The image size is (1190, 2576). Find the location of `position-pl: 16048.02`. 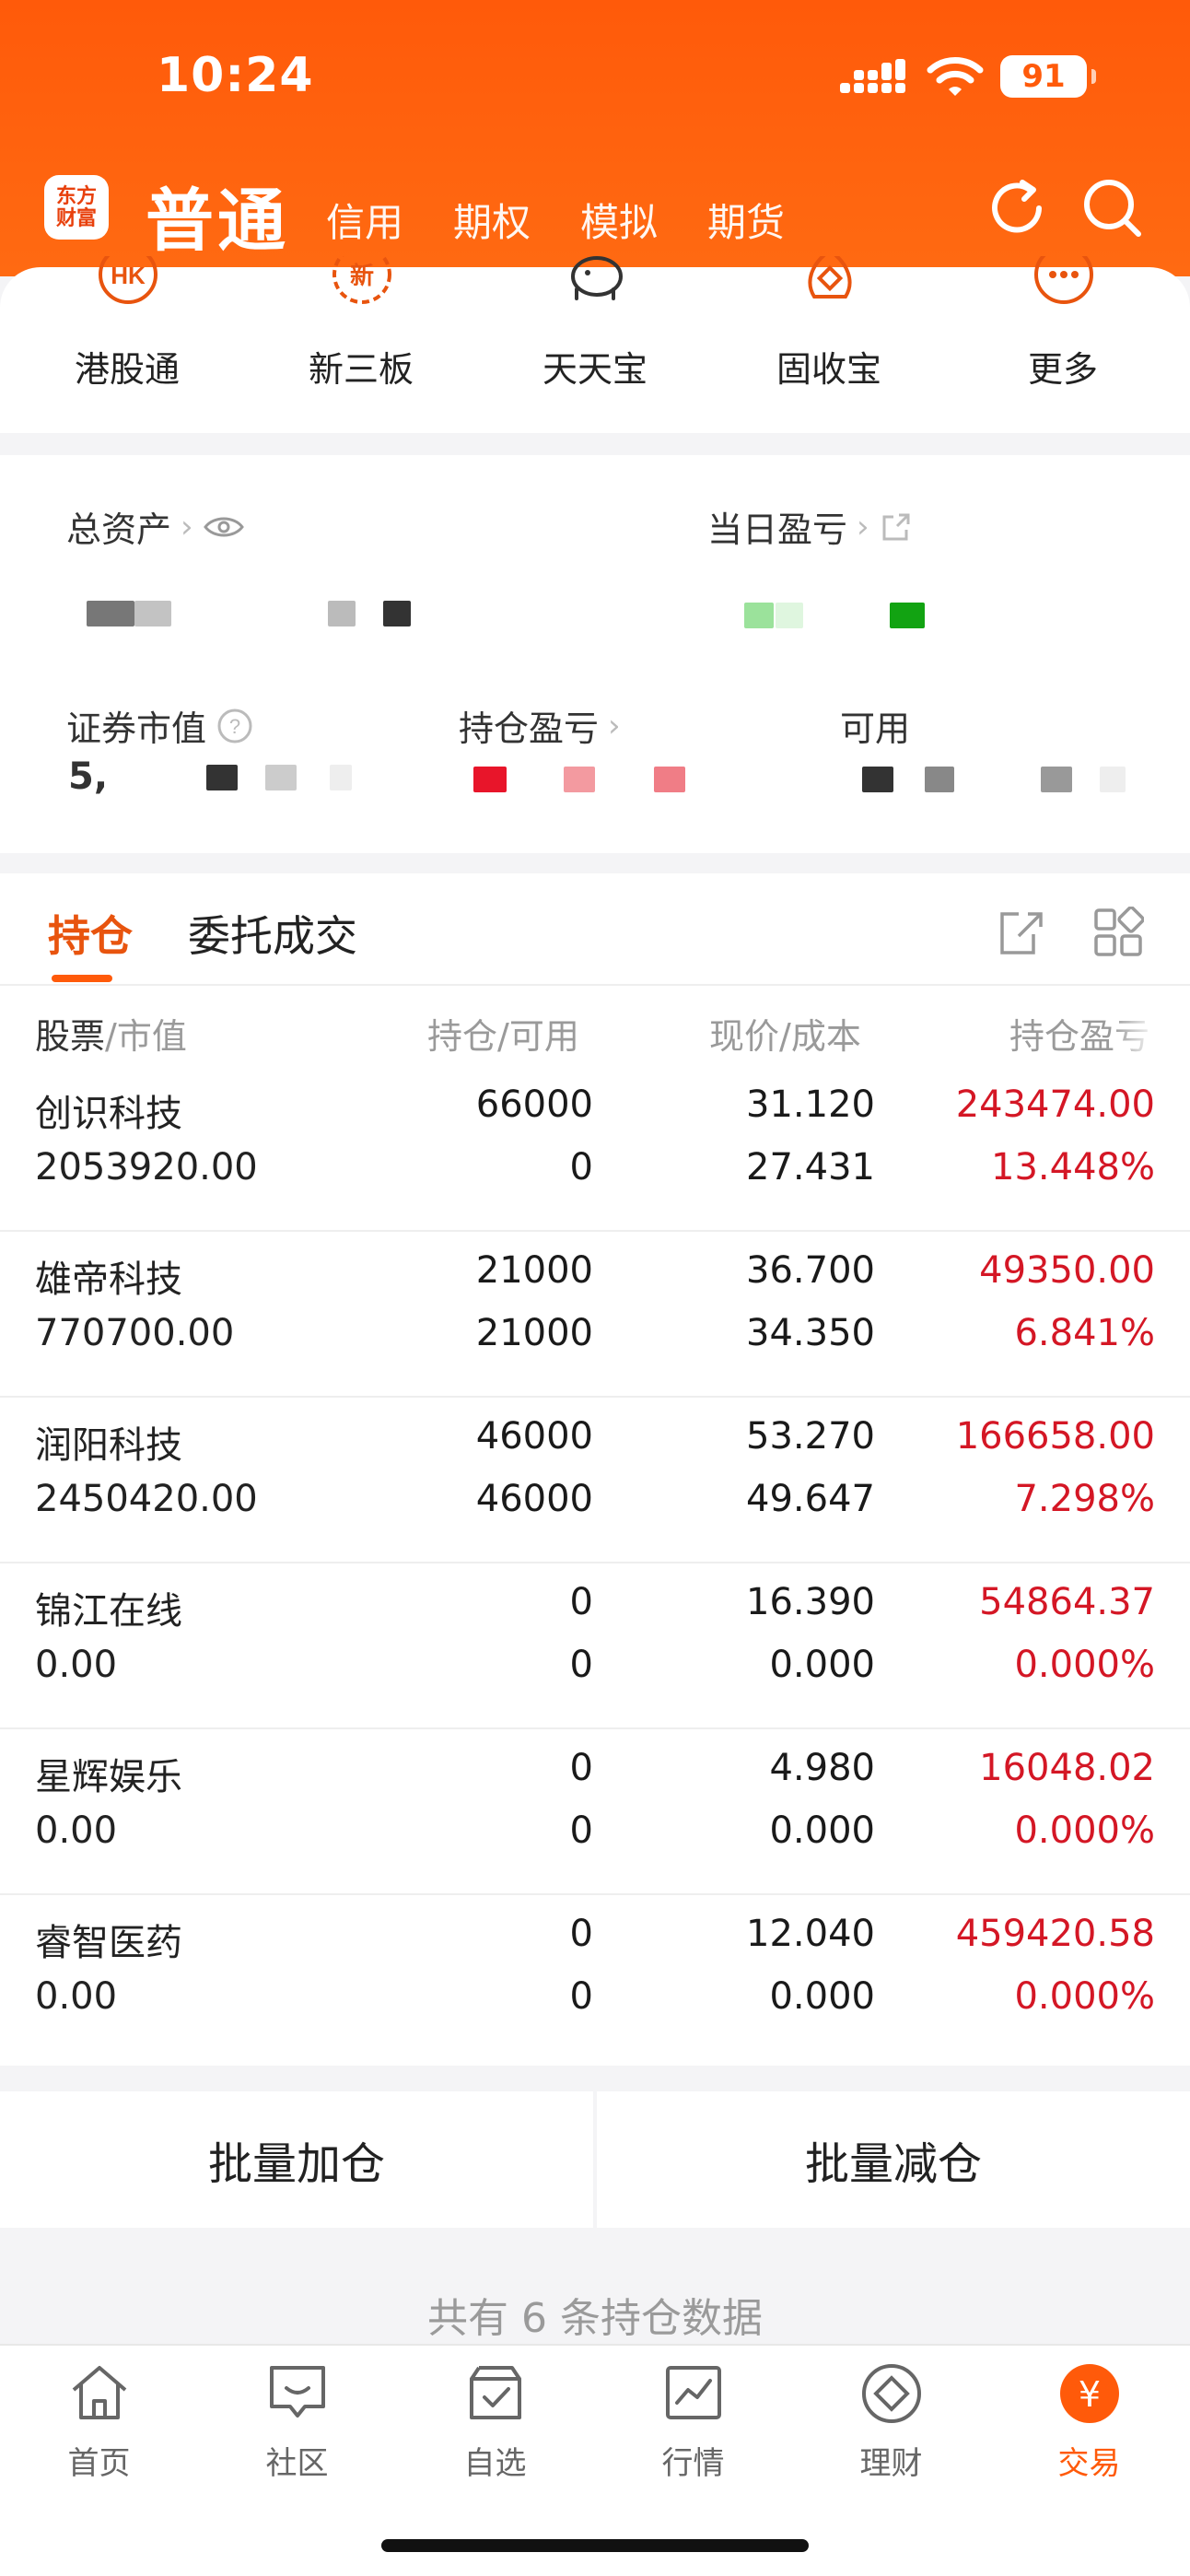

position-pl: 16048.02 is located at coordinates (1067, 1768).